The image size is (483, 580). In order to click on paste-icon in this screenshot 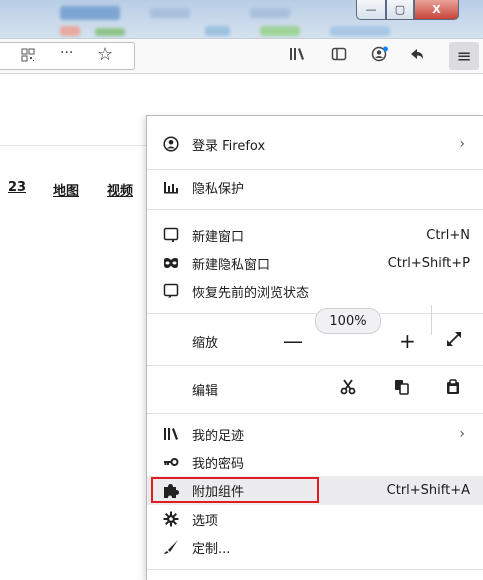, I will do `click(453, 389)`.